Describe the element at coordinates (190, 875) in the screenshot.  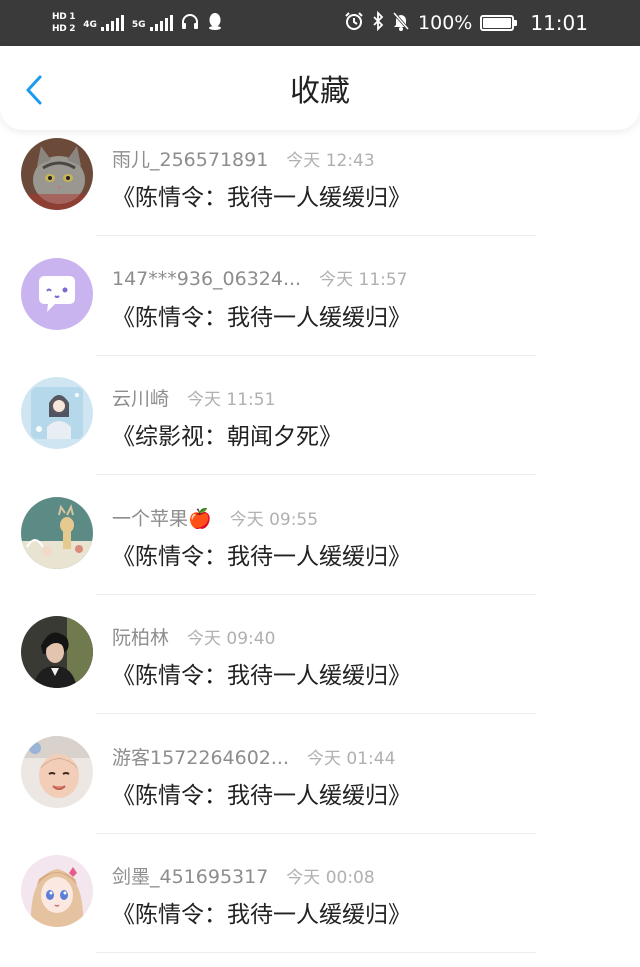
I see `username: 剑墨_451695317` at that location.